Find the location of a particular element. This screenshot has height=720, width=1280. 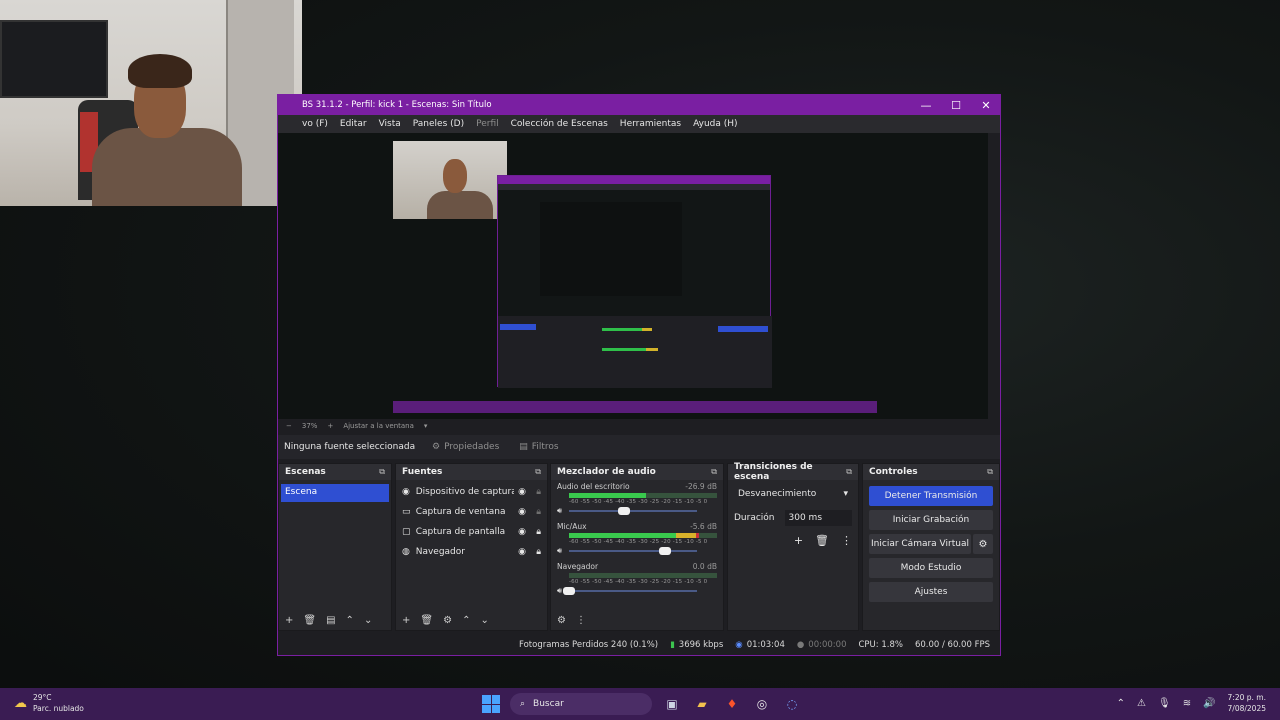

start-recording-button: Iniciar Grabación is located at coordinates (931, 520).